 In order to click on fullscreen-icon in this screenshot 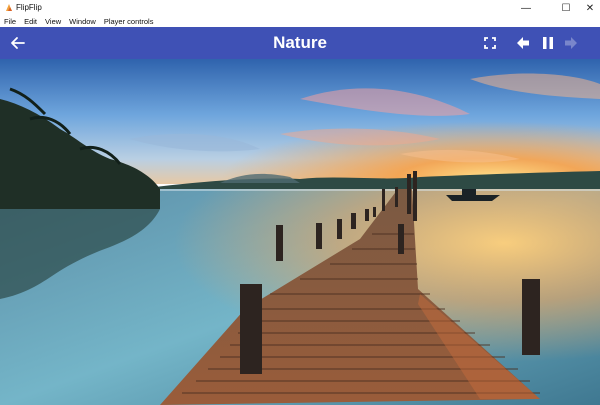, I will do `click(490, 43)`.